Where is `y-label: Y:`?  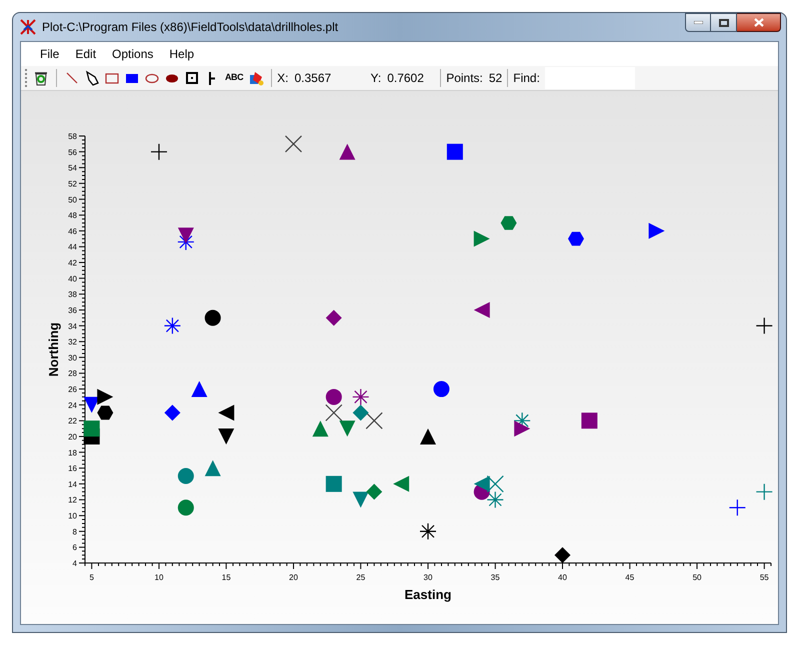
y-label: Y: is located at coordinates (376, 78).